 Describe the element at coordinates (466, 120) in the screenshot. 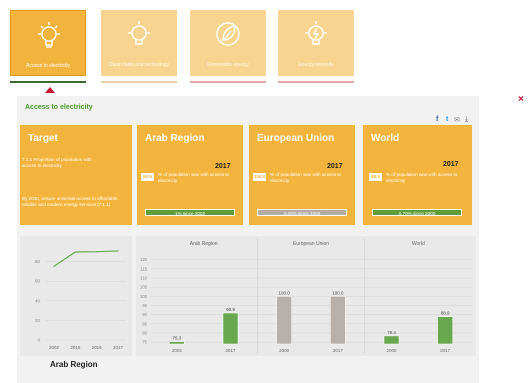

I see `download-icon: ⤓` at that location.